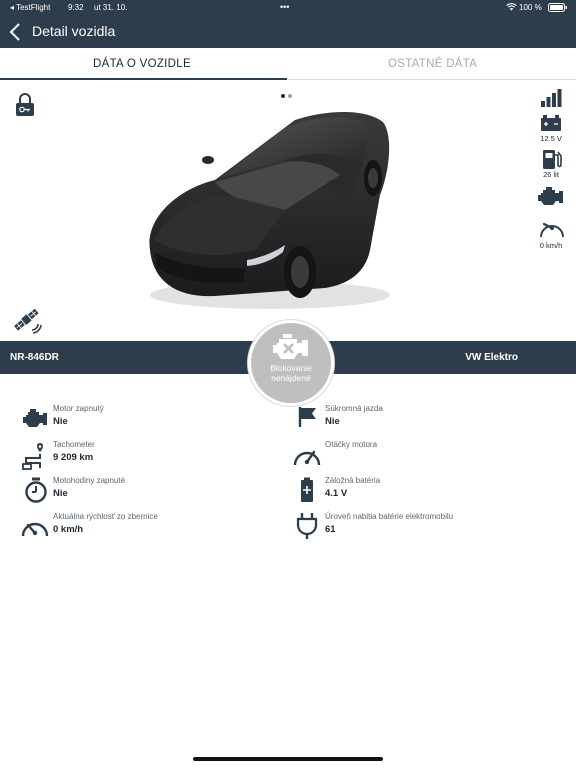  I want to click on gauge-icon, so click(307, 457).